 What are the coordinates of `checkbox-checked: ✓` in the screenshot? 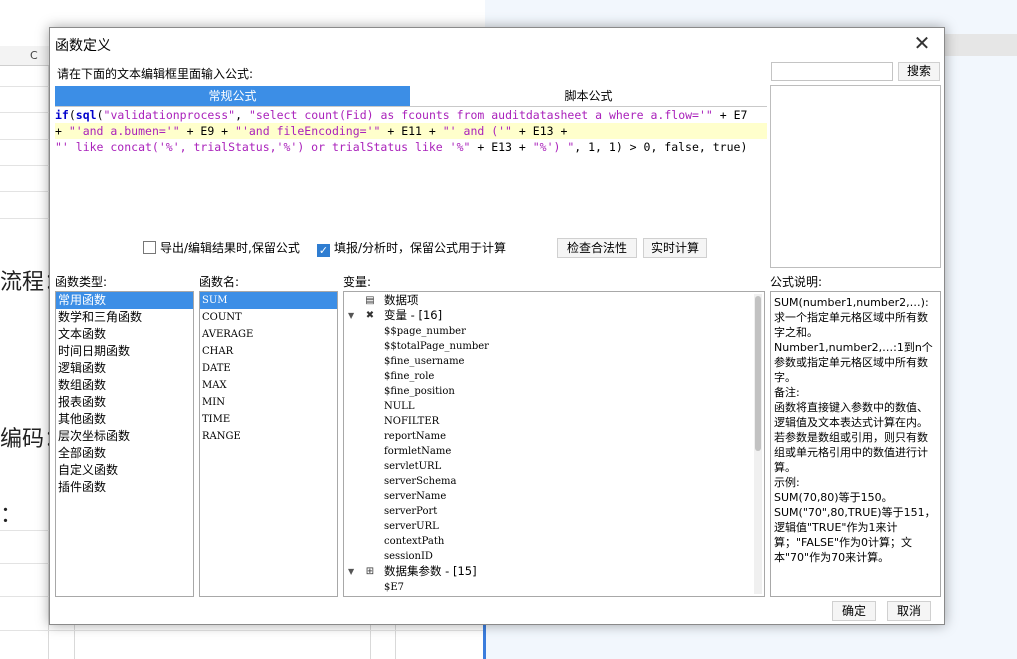 It's located at (323, 250).